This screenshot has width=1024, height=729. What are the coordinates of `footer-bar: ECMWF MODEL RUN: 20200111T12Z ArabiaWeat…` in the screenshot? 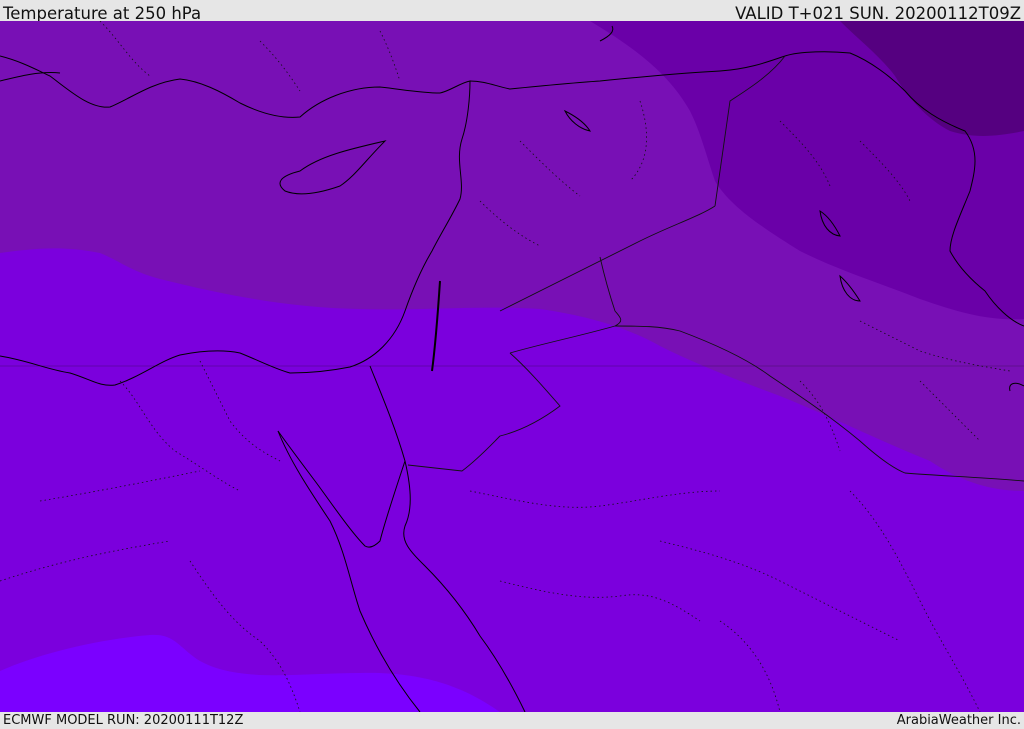 It's located at (512, 720).